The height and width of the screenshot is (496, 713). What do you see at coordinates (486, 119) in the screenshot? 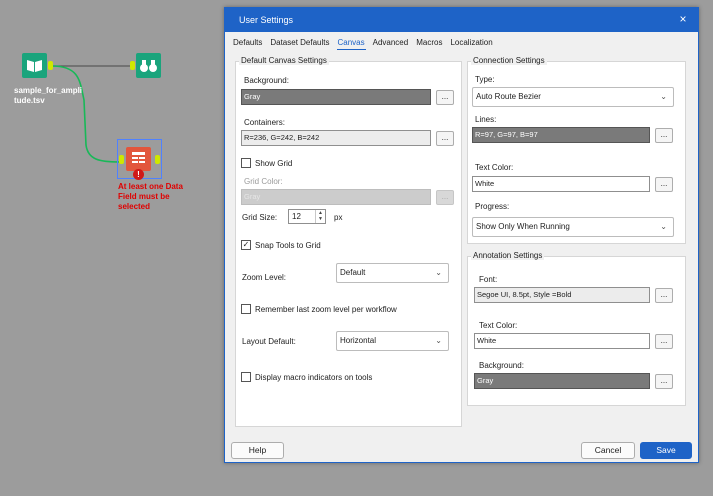
I see `lines-label: Lines:` at bounding box center [486, 119].